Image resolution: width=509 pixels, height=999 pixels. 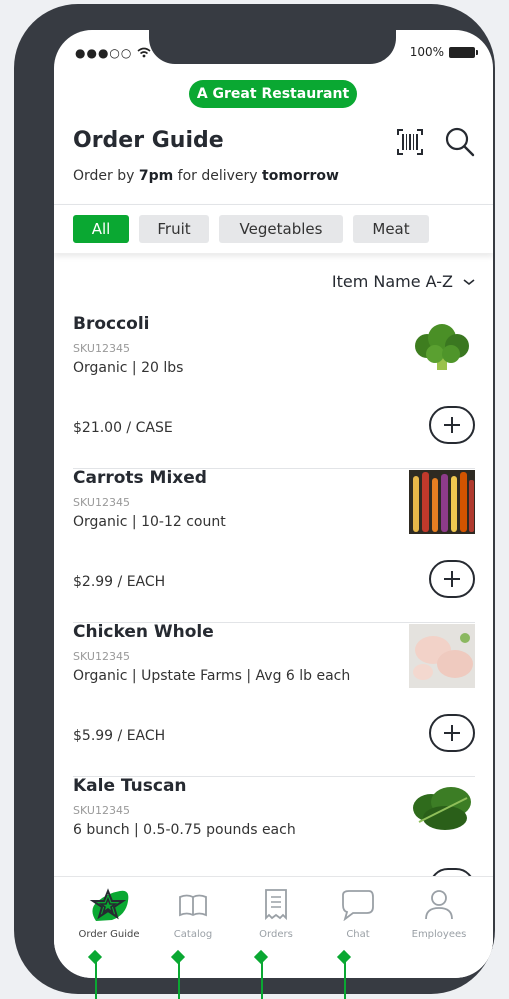 I want to click on delivery-middle: for delivery, so click(x=218, y=176).